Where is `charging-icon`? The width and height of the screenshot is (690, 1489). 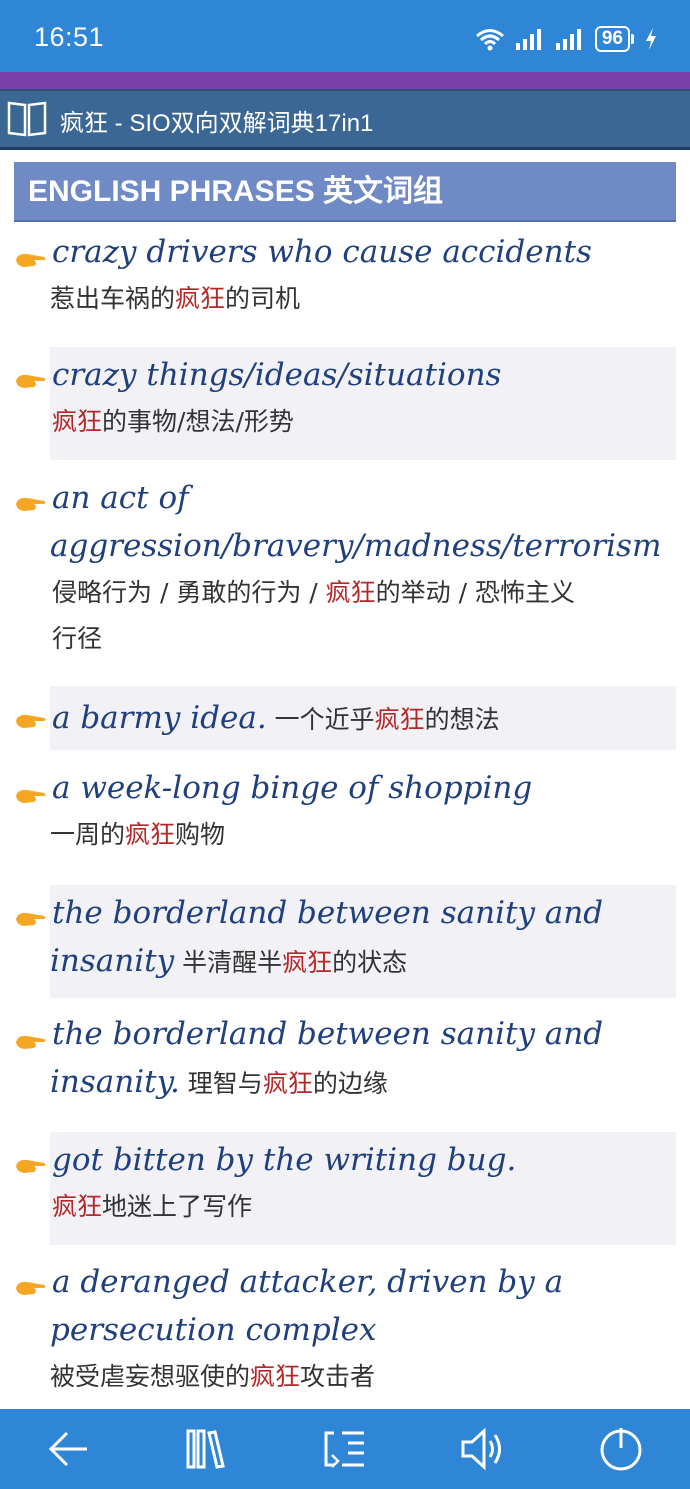 charging-icon is located at coordinates (651, 39).